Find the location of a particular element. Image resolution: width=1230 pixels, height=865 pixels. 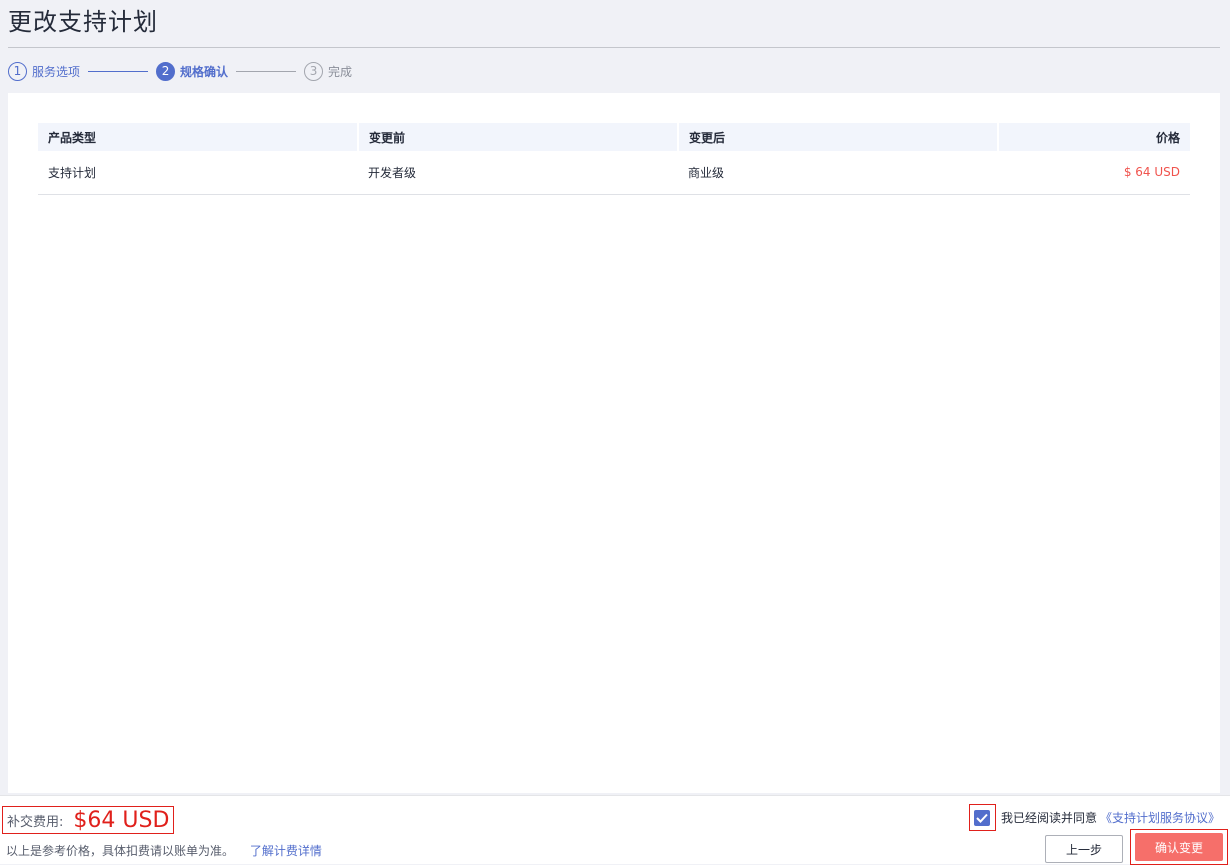

fee-label: 补交费用: is located at coordinates (35, 822).